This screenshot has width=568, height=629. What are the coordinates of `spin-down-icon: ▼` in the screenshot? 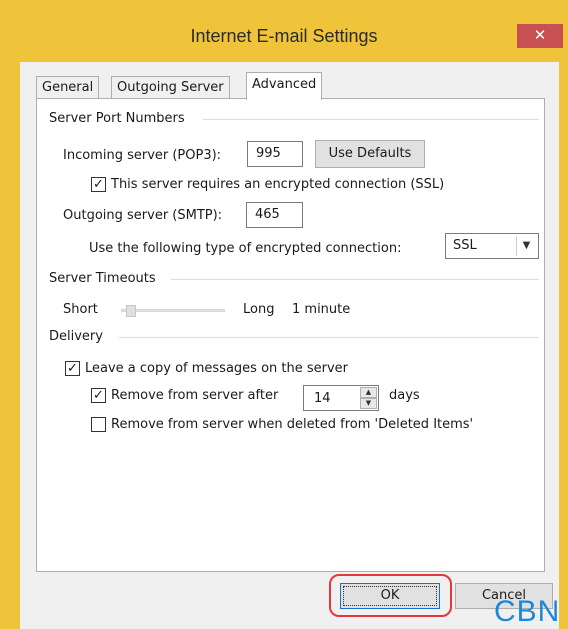 It's located at (368, 403).